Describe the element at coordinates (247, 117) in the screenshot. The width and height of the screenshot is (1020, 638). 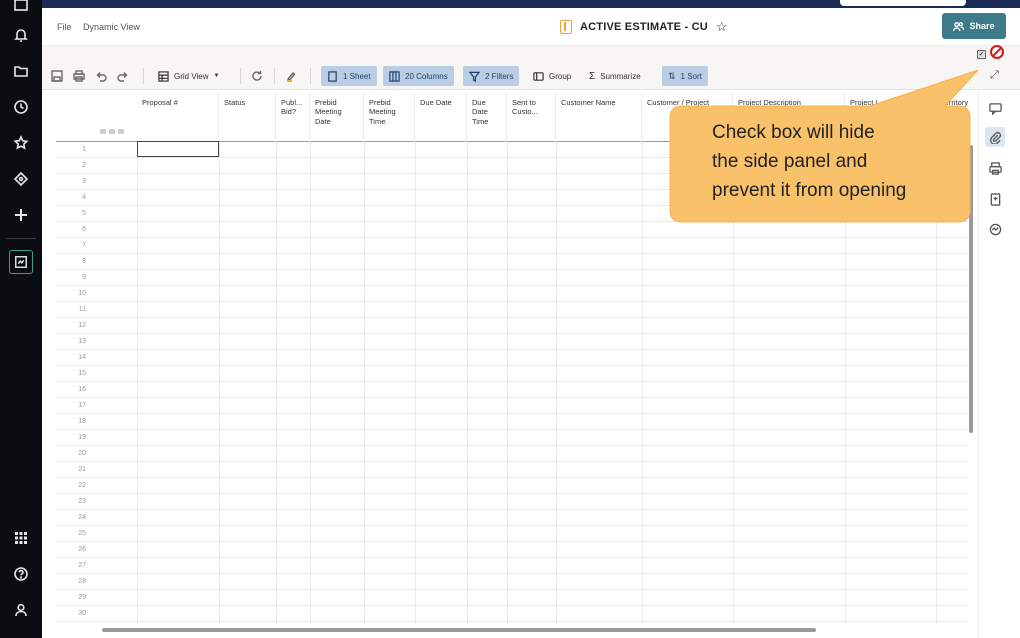
I see `column-header: Status` at that location.